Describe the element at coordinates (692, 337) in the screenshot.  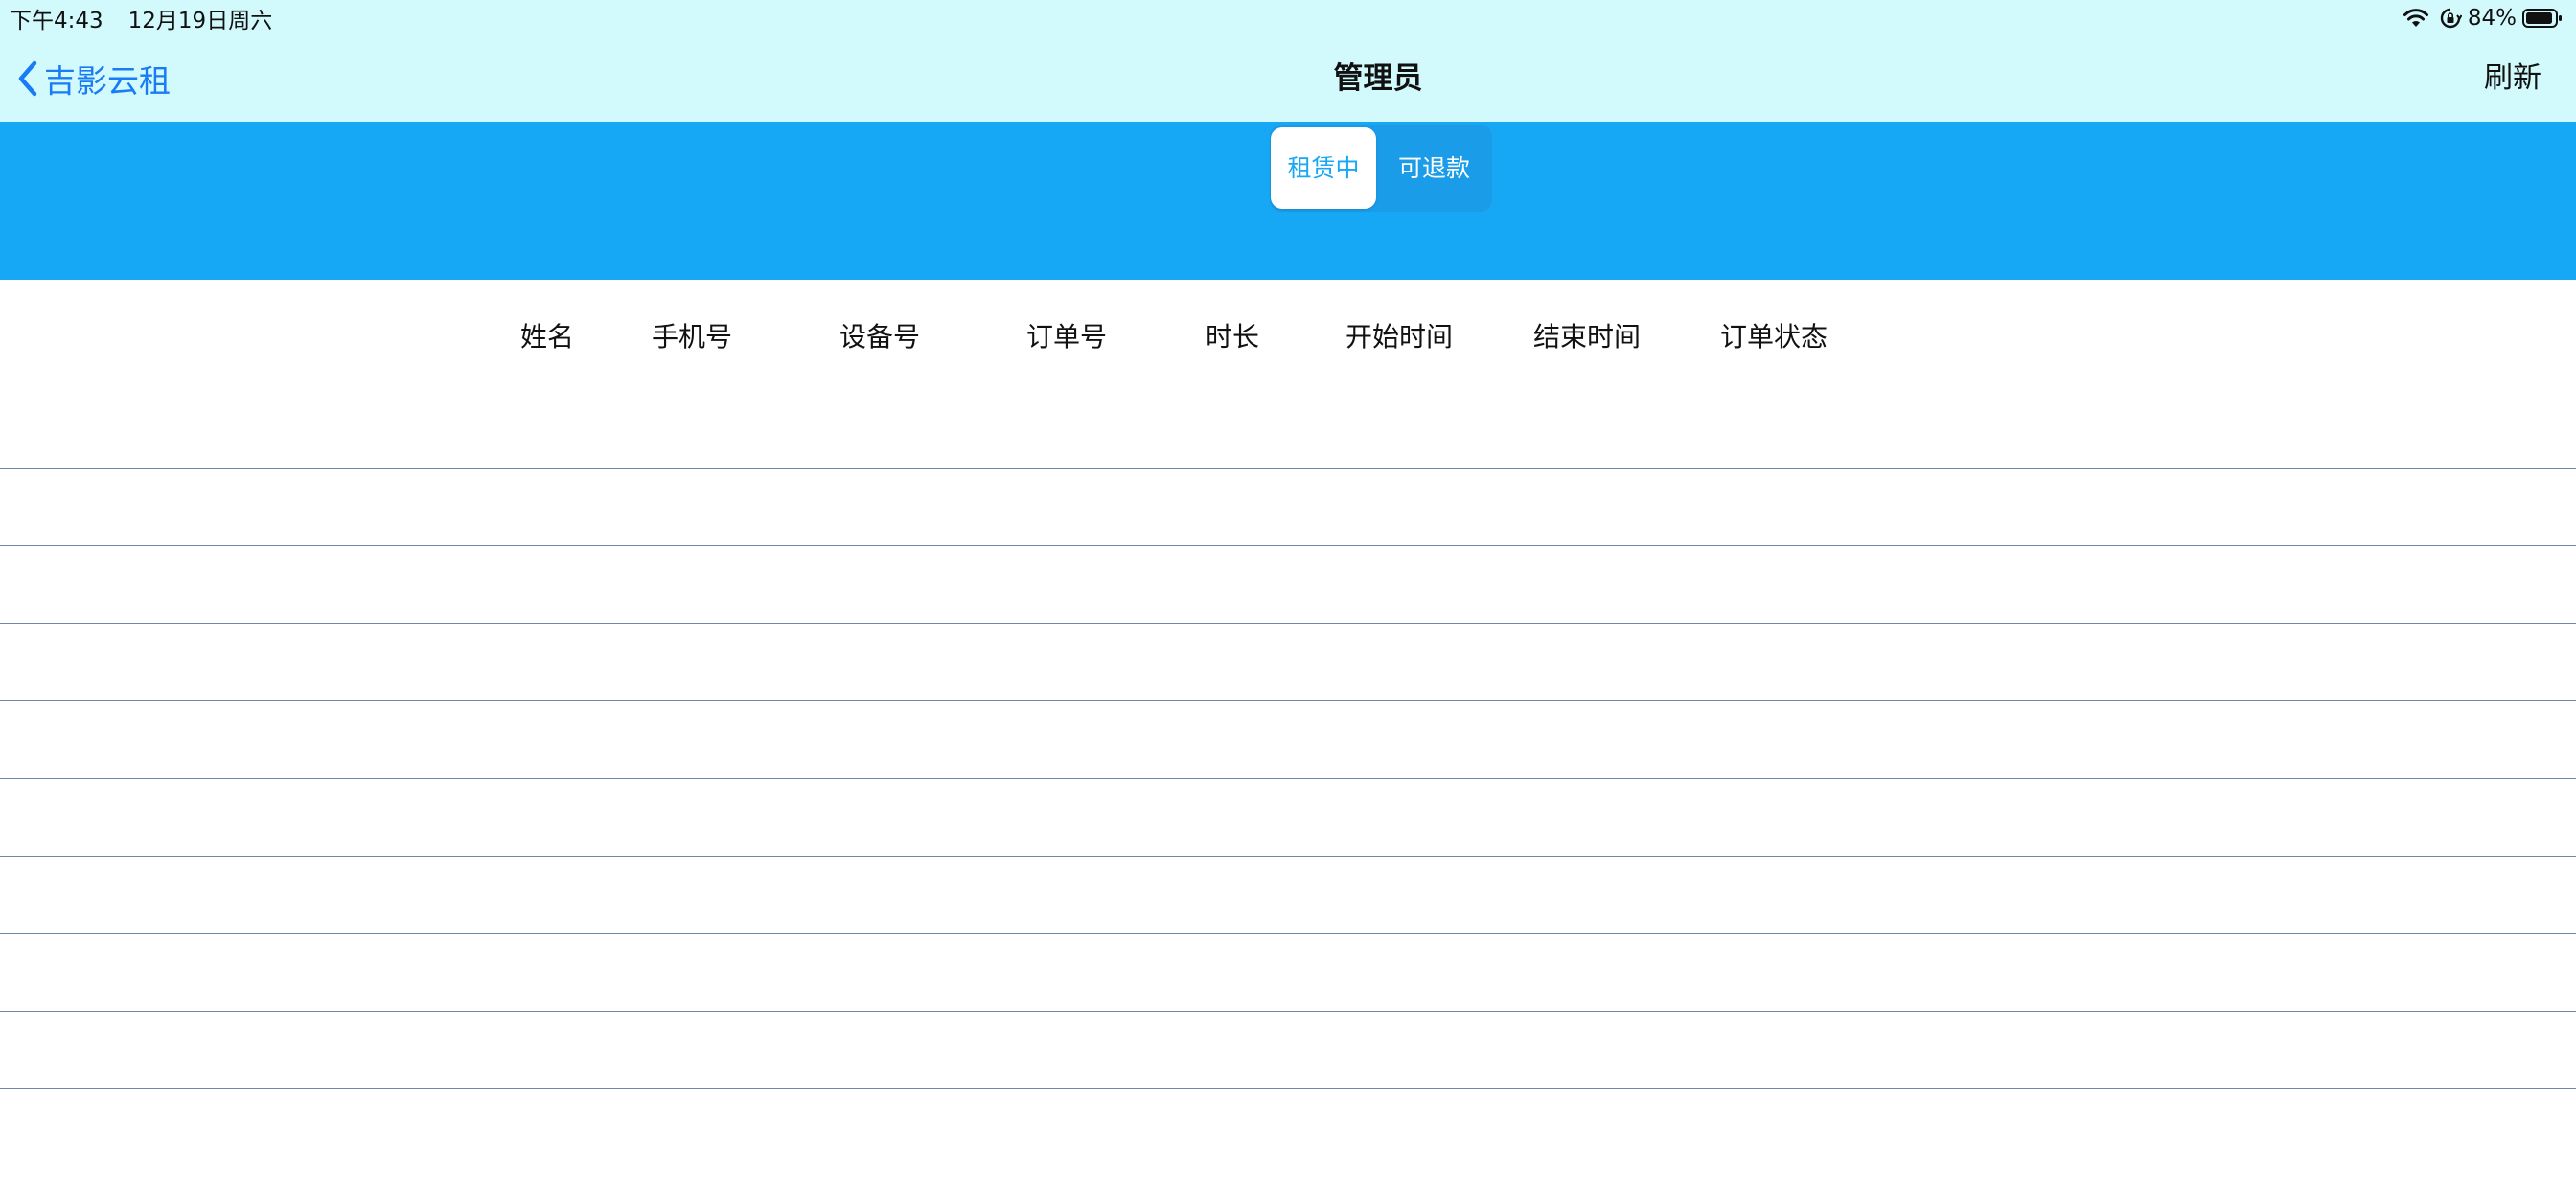
I see `column-header-phone: 手机号` at that location.